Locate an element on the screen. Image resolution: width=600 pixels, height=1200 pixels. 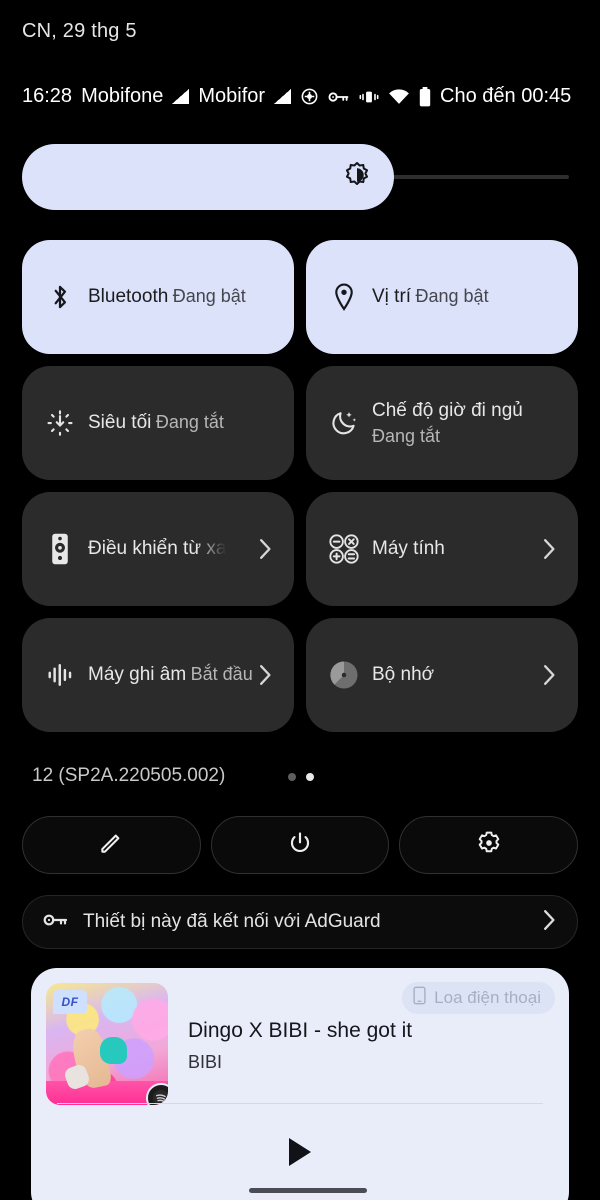
settings-button is located at coordinates (489, 845).